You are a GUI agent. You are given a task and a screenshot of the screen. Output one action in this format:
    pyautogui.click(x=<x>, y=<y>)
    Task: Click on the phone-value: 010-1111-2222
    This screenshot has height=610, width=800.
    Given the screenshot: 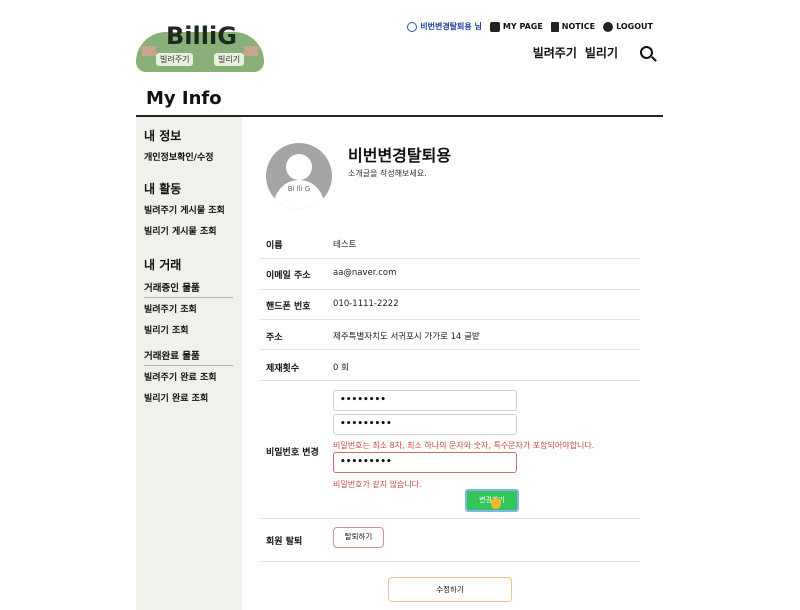 What is the action you would take?
    pyautogui.click(x=366, y=304)
    